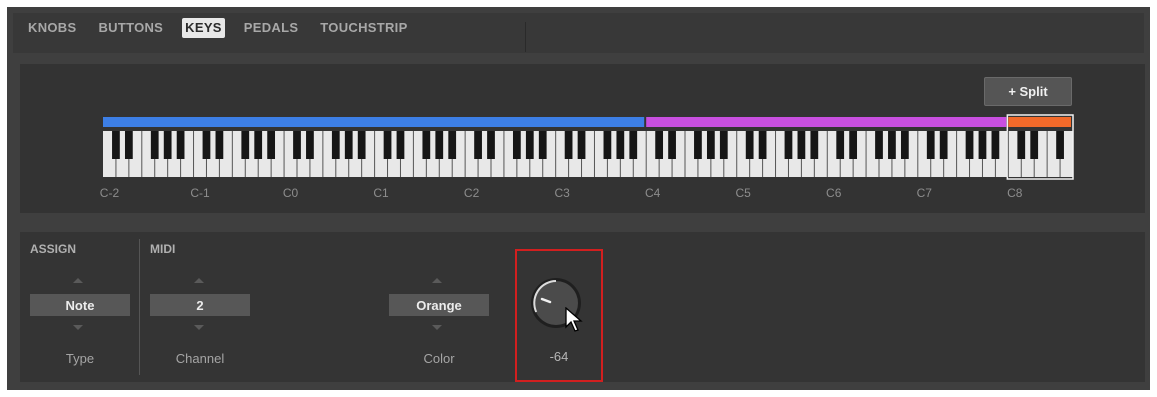  Describe the element at coordinates (381, 193) in the screenshot. I see `octave-label: C1` at that location.